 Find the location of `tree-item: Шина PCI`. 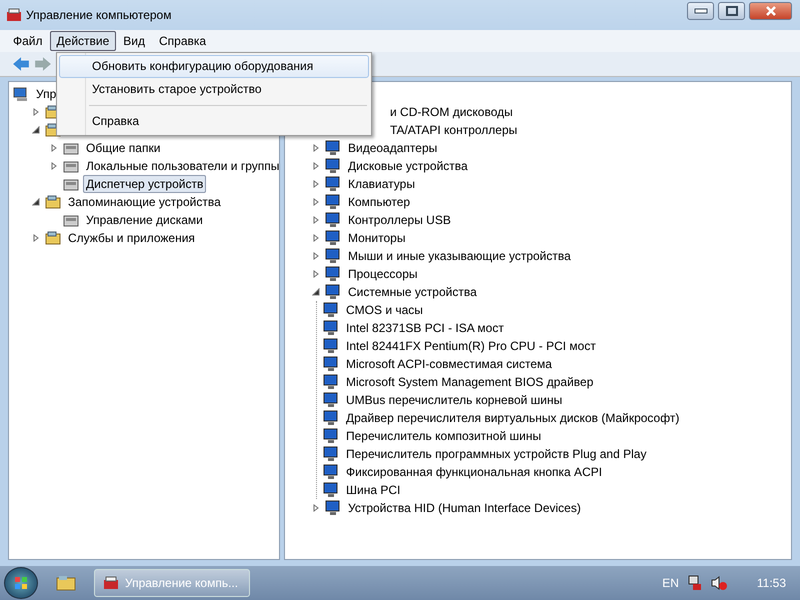

tree-item: Шина PCI is located at coordinates (373, 490).